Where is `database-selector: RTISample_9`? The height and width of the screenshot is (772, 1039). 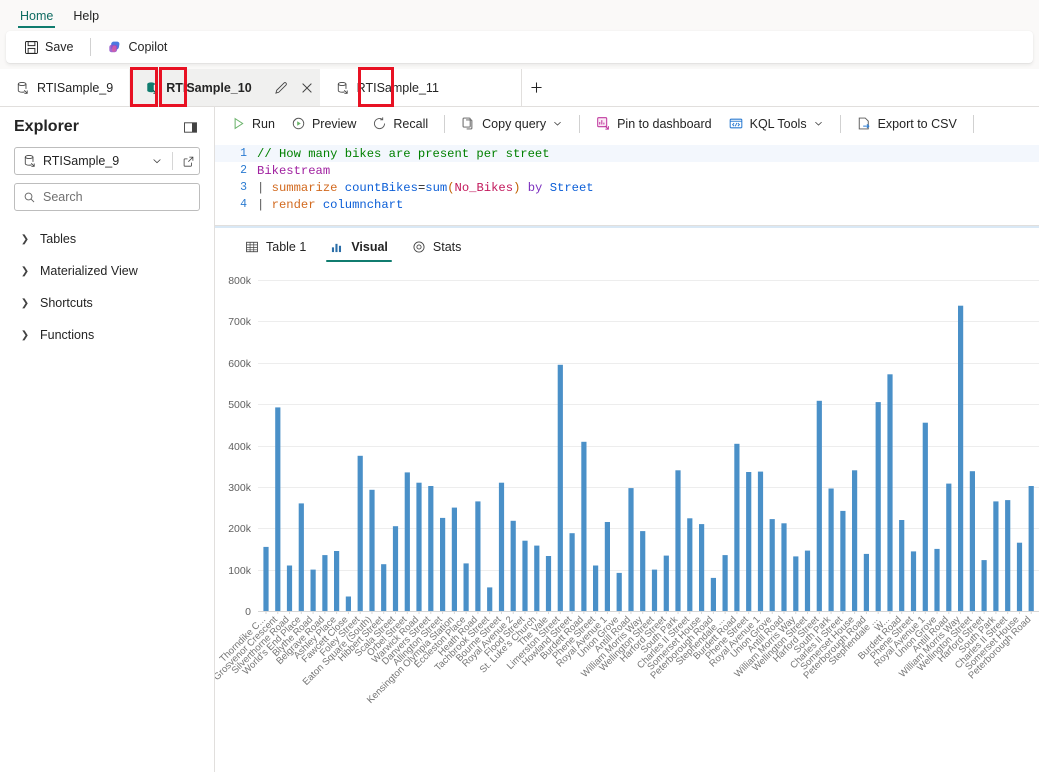
database-selector: RTISample_9 is located at coordinates (107, 161).